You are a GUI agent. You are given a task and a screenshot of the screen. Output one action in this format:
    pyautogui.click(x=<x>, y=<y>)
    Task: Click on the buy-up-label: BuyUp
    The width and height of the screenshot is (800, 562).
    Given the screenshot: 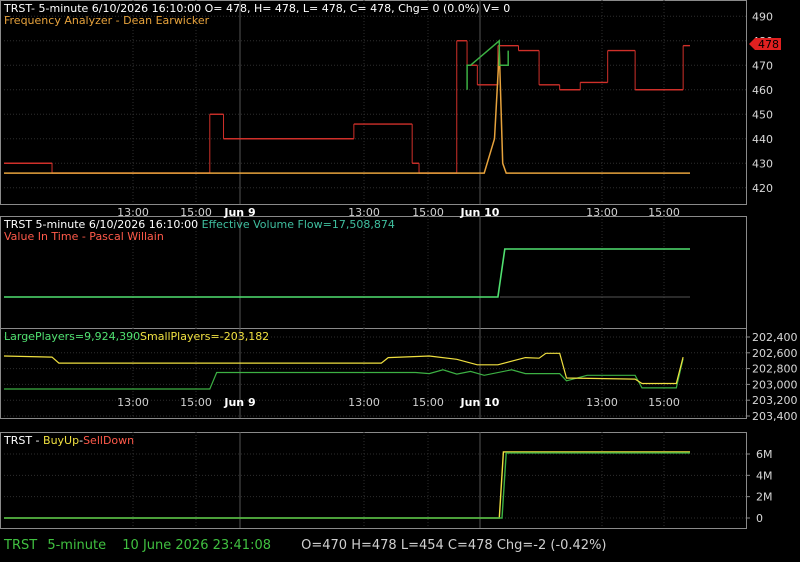 What is the action you would take?
    pyautogui.click(x=61, y=440)
    